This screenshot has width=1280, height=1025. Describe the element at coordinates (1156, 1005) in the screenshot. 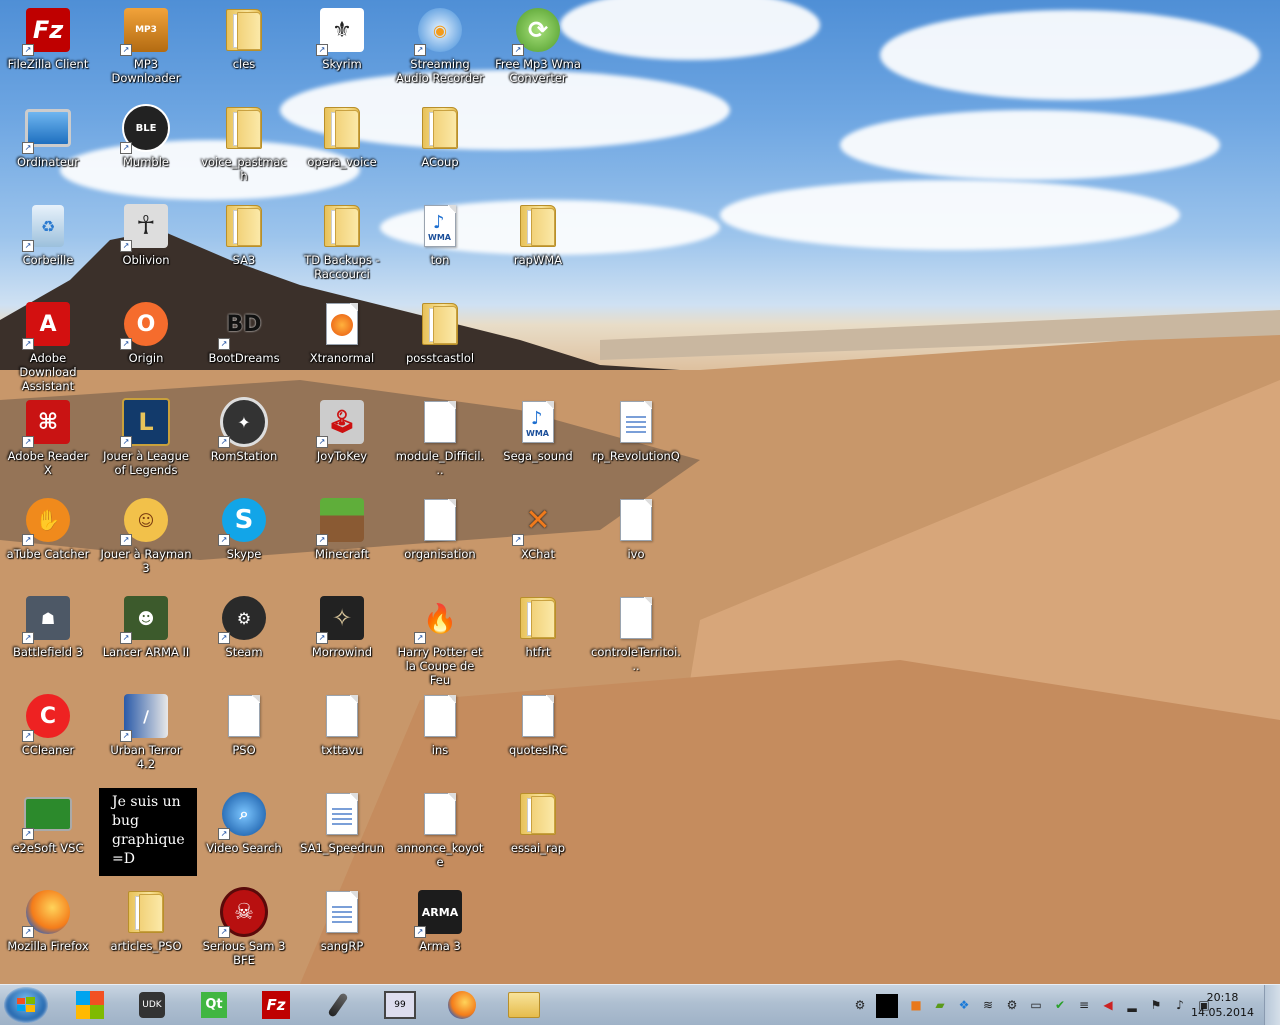

I see `flag-tray-icon: ⚑` at that location.